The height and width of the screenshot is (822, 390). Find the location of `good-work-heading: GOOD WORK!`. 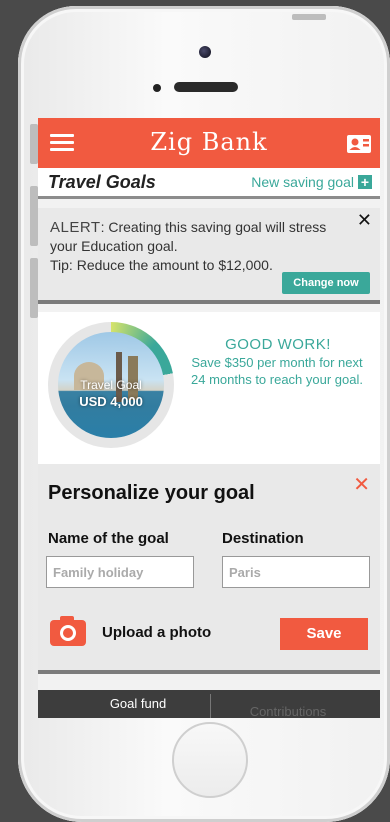

good-work-heading: GOOD WORK! is located at coordinates (278, 344).